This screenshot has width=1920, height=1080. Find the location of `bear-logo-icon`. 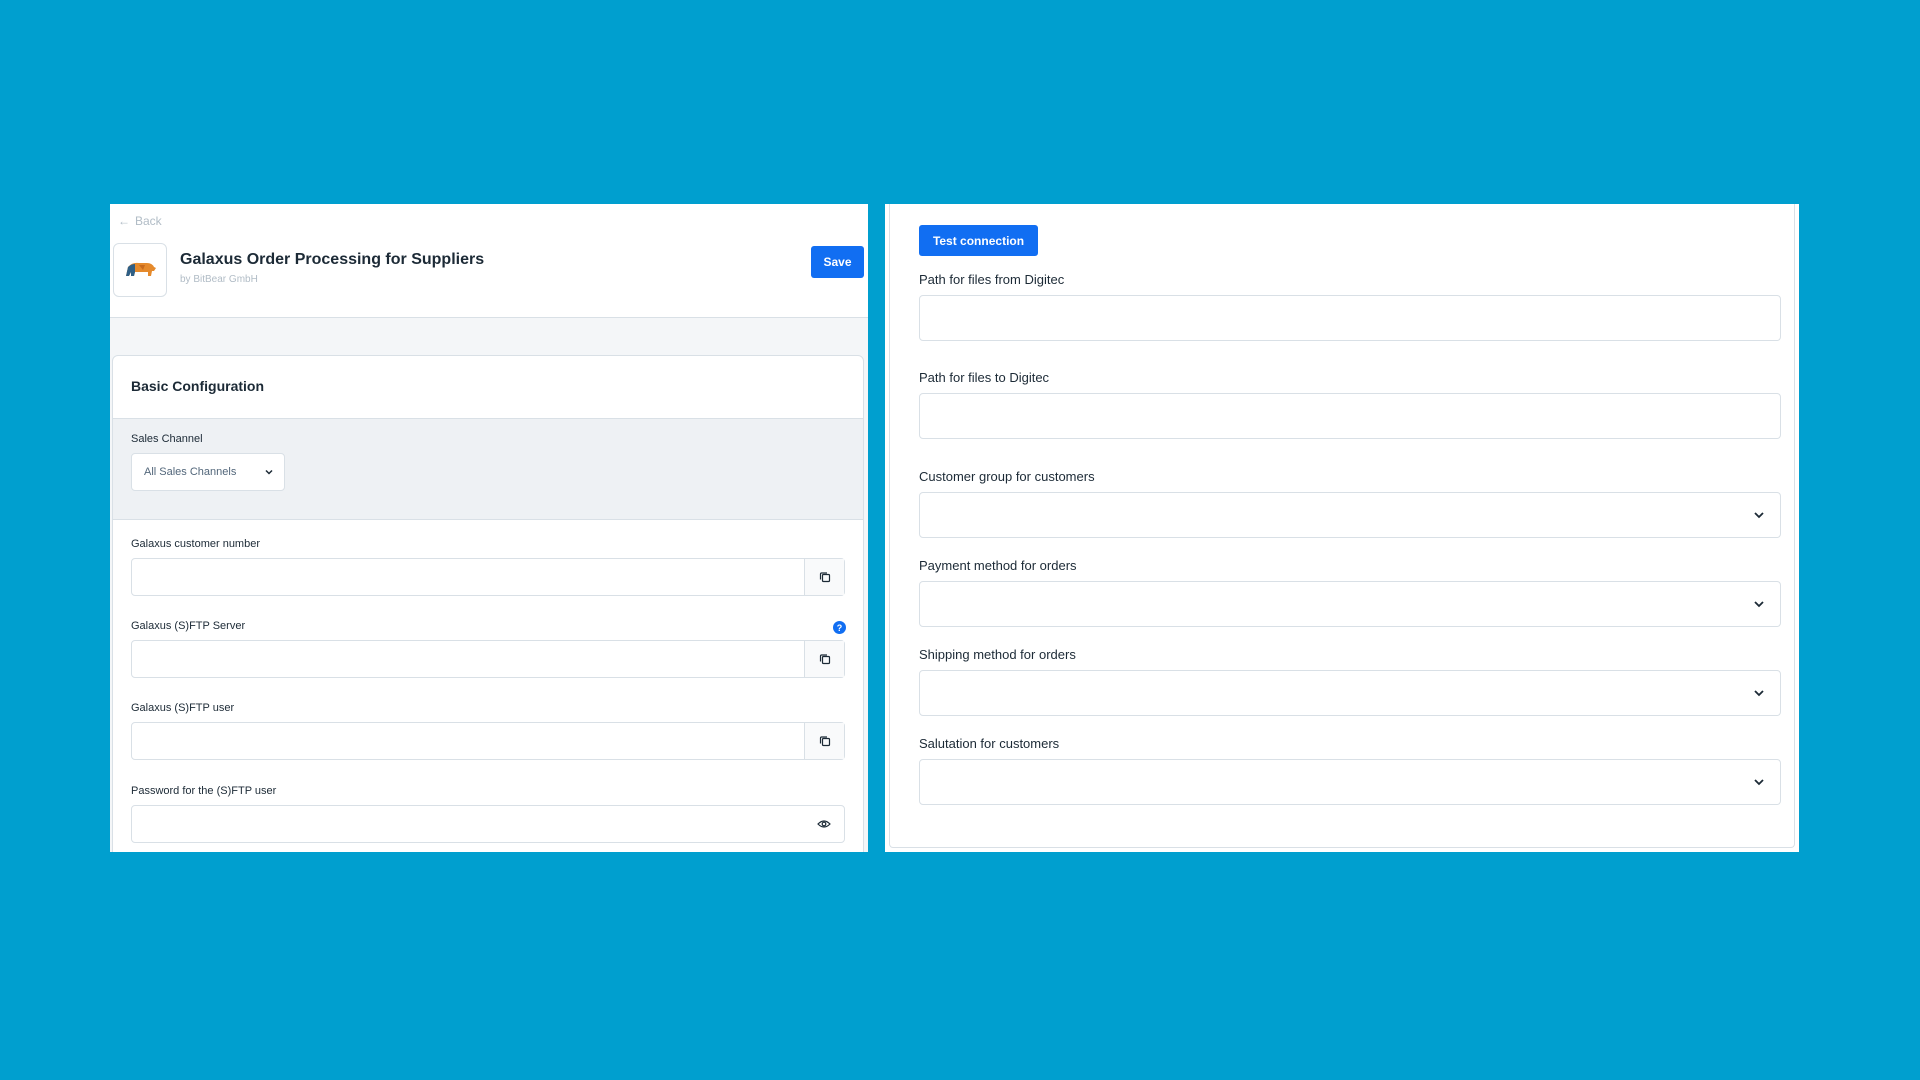

bear-logo-icon is located at coordinates (141, 269).